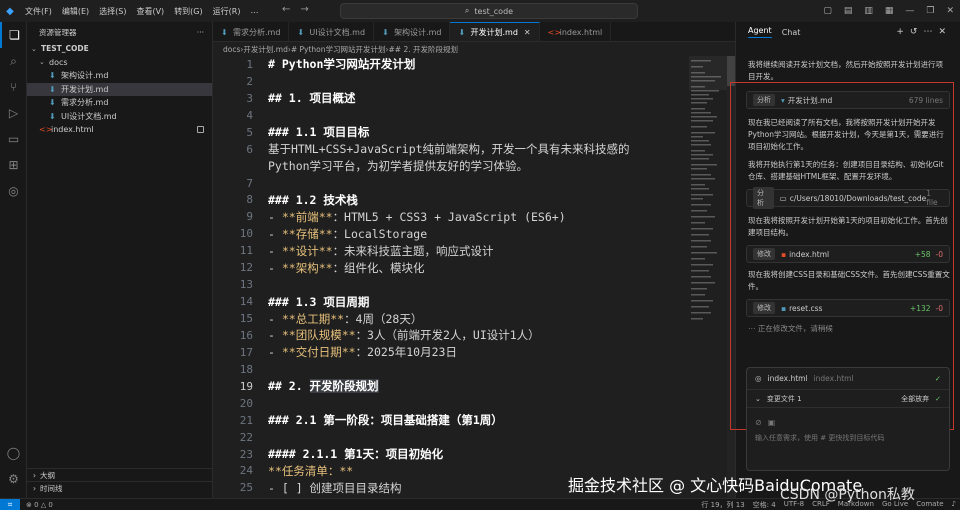 Image resolution: width=960 pixels, height=510 pixels. Describe the element at coordinates (13, 61) in the screenshot. I see `search-icon: ⌕` at that location.